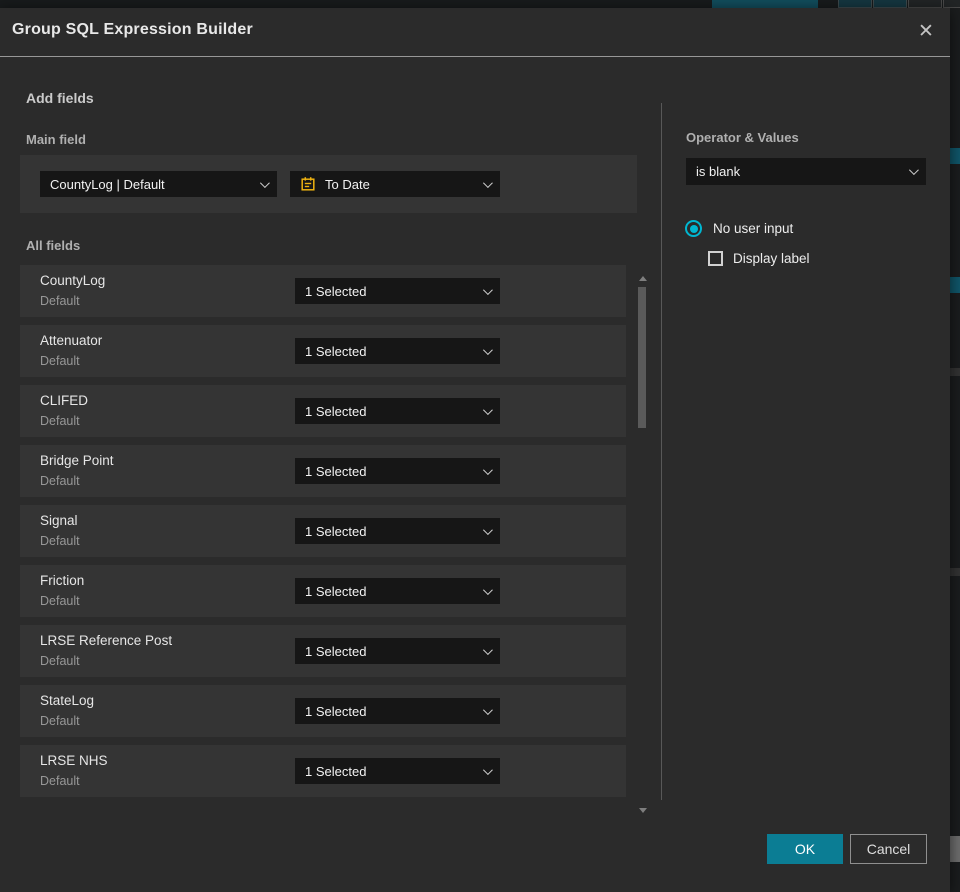 The height and width of the screenshot is (892, 960). I want to click on panel-divider, so click(661, 451).